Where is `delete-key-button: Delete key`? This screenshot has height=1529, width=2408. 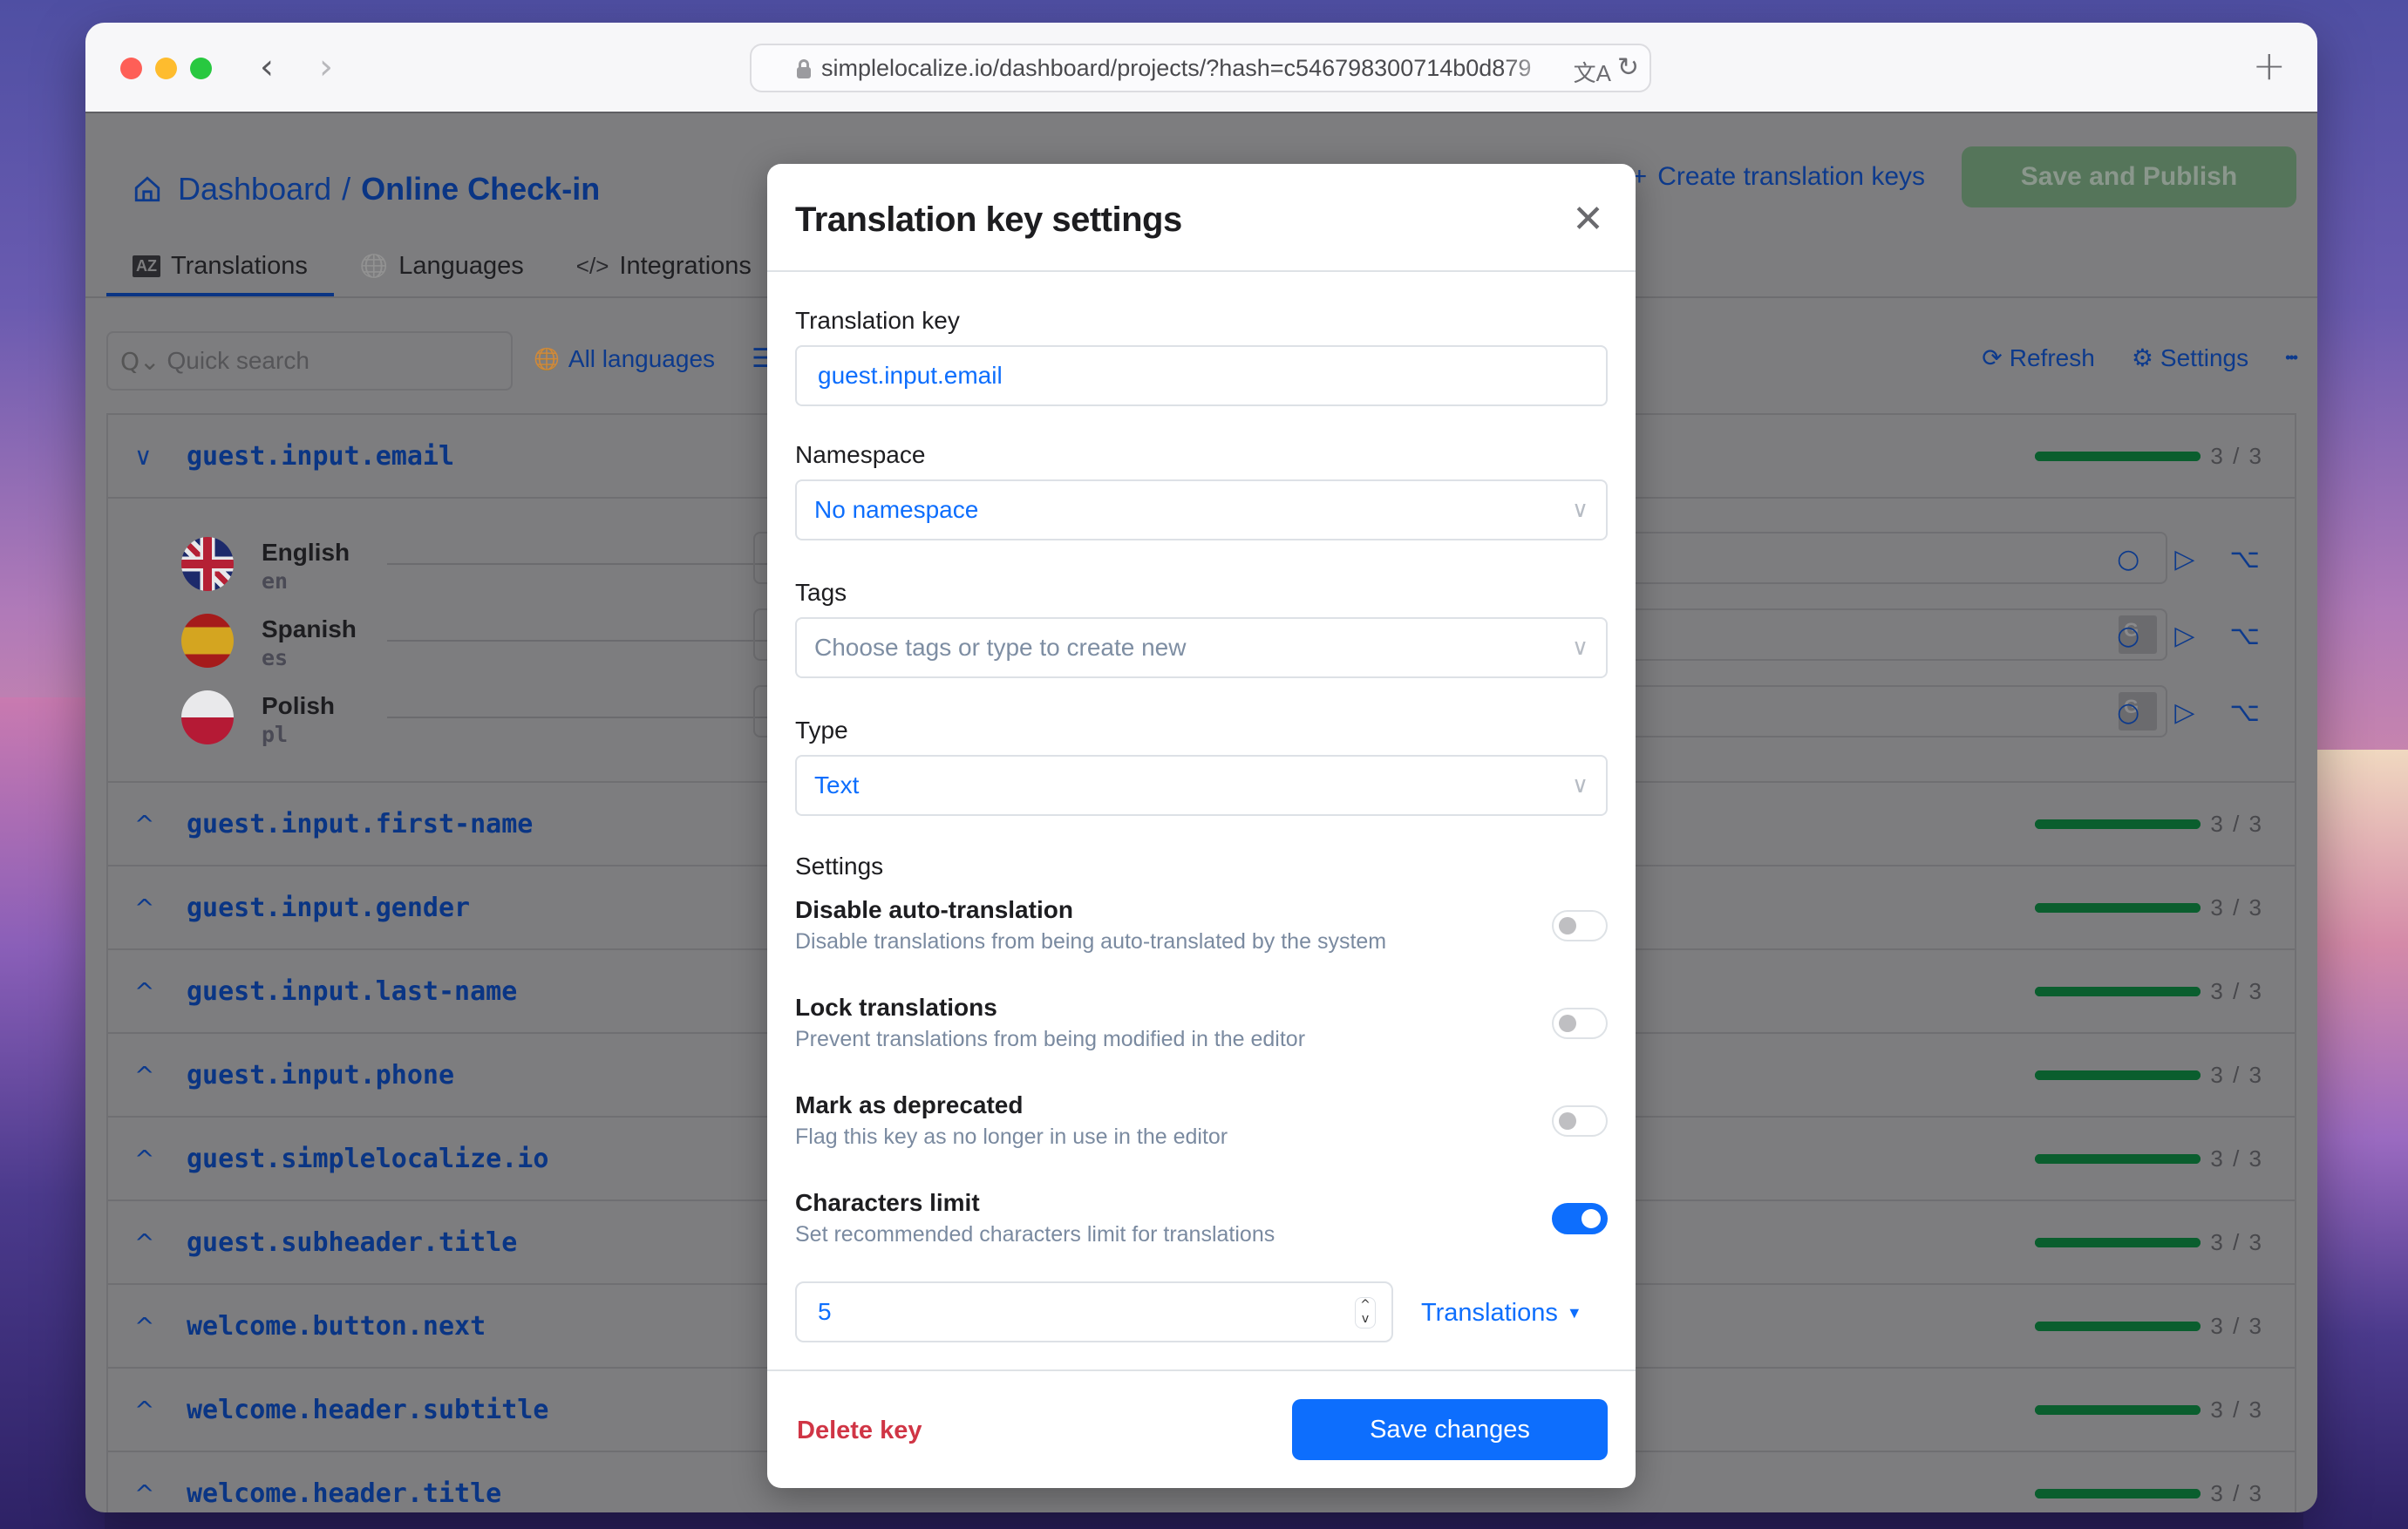
delete-key-button: Delete key is located at coordinates (860, 1431).